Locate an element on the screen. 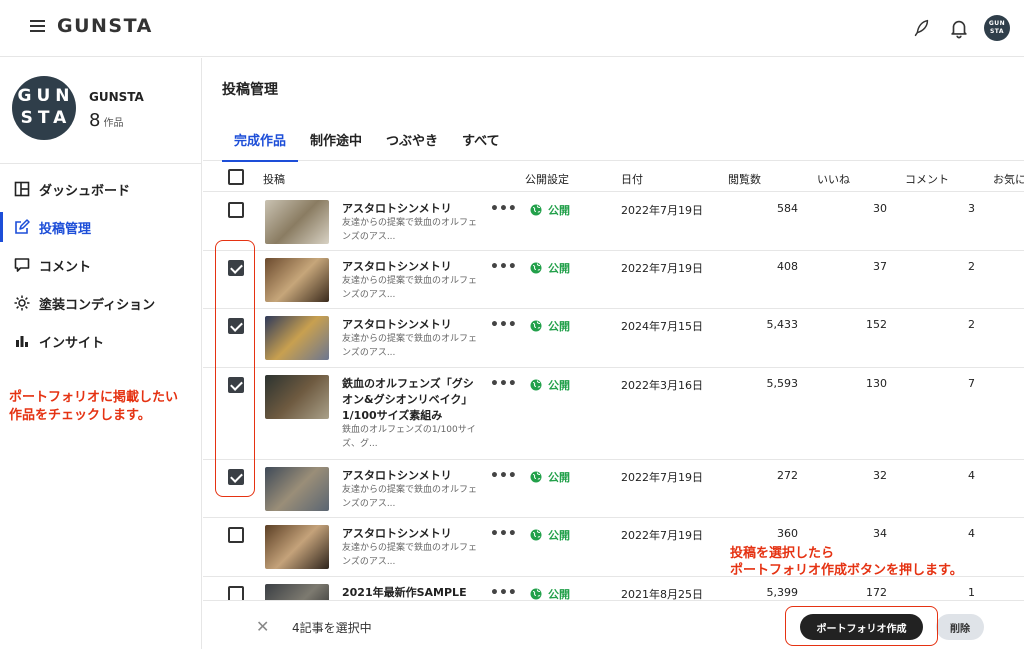  sidebar-item-label: インサイト is located at coordinates (72, 343).